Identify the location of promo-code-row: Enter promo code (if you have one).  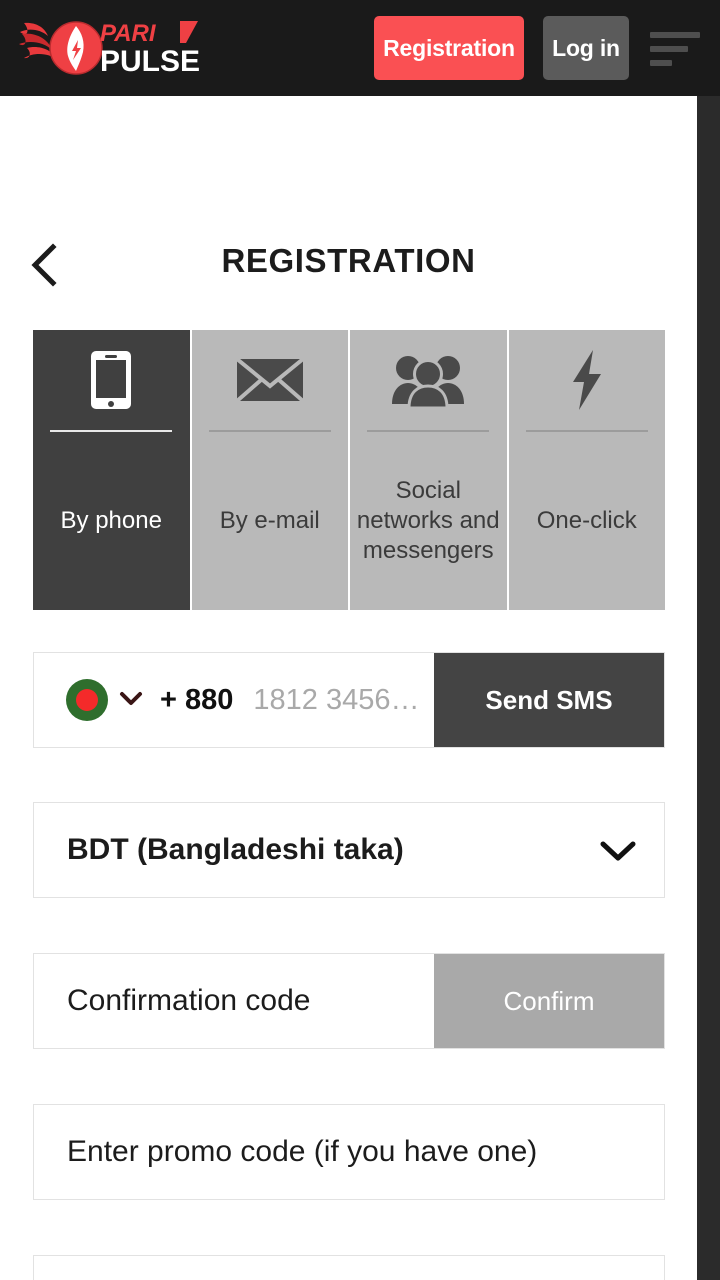
(349, 1152).